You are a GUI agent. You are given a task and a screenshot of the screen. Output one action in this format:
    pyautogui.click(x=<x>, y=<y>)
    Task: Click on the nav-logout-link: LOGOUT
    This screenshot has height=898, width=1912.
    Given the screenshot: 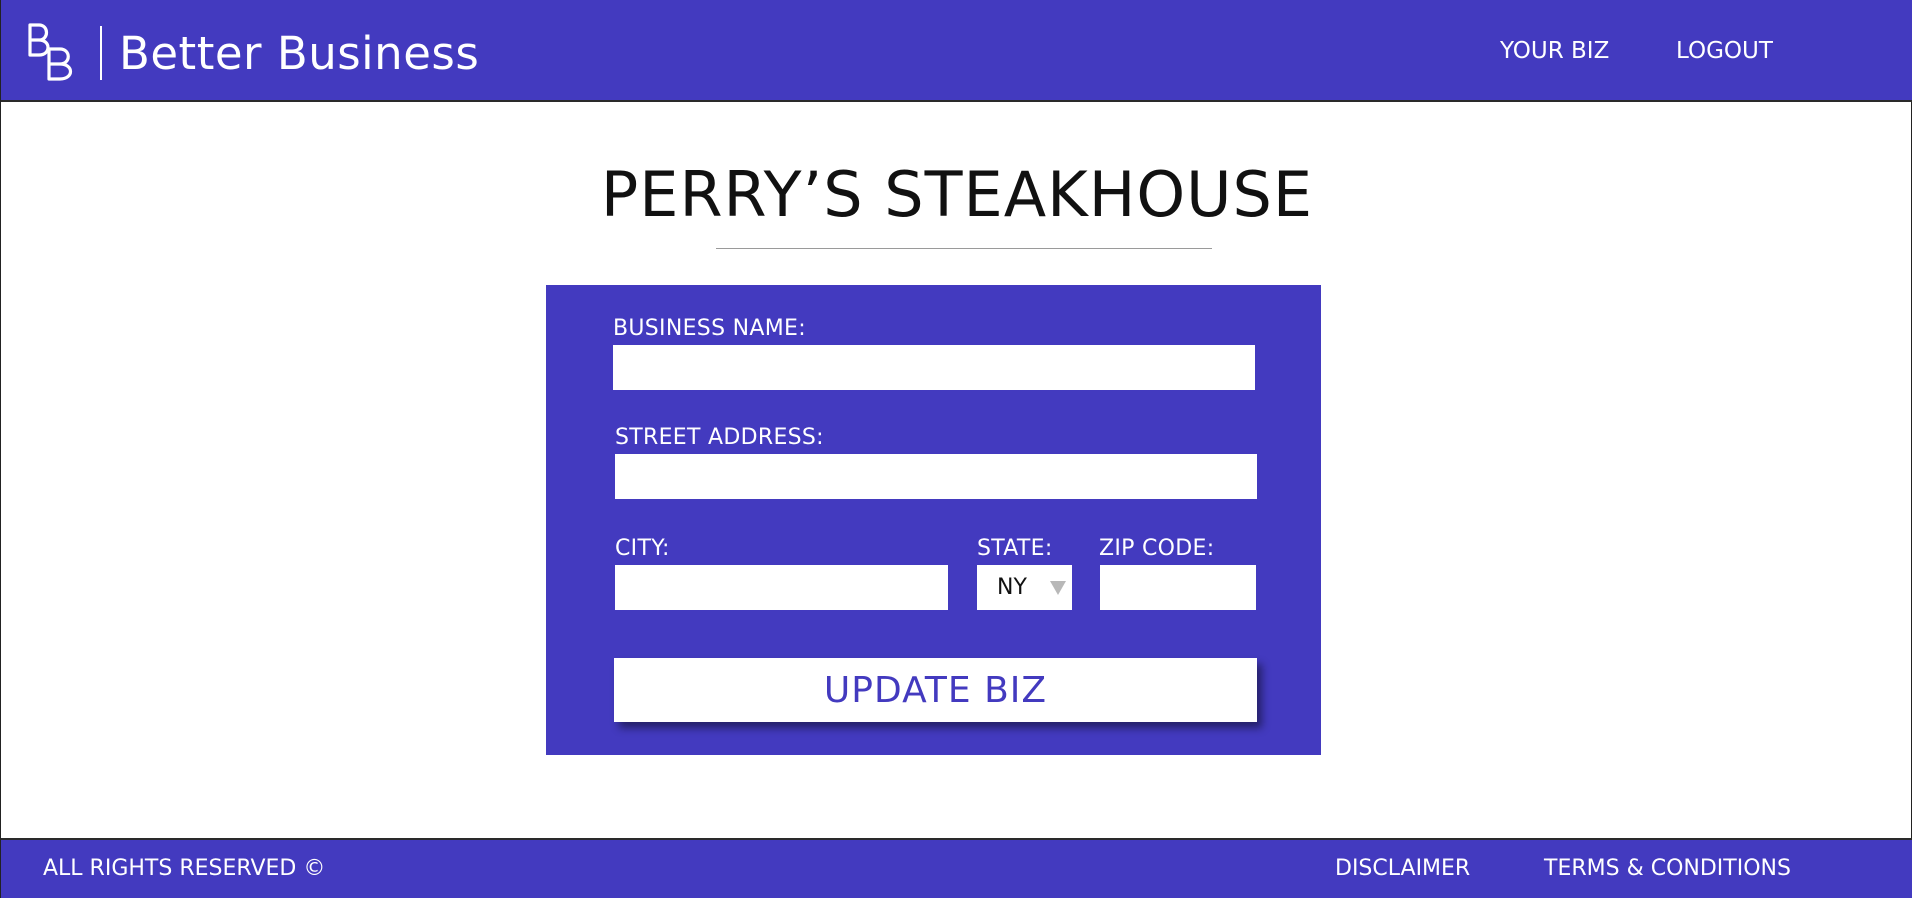 What is the action you would take?
    pyautogui.click(x=1724, y=51)
    